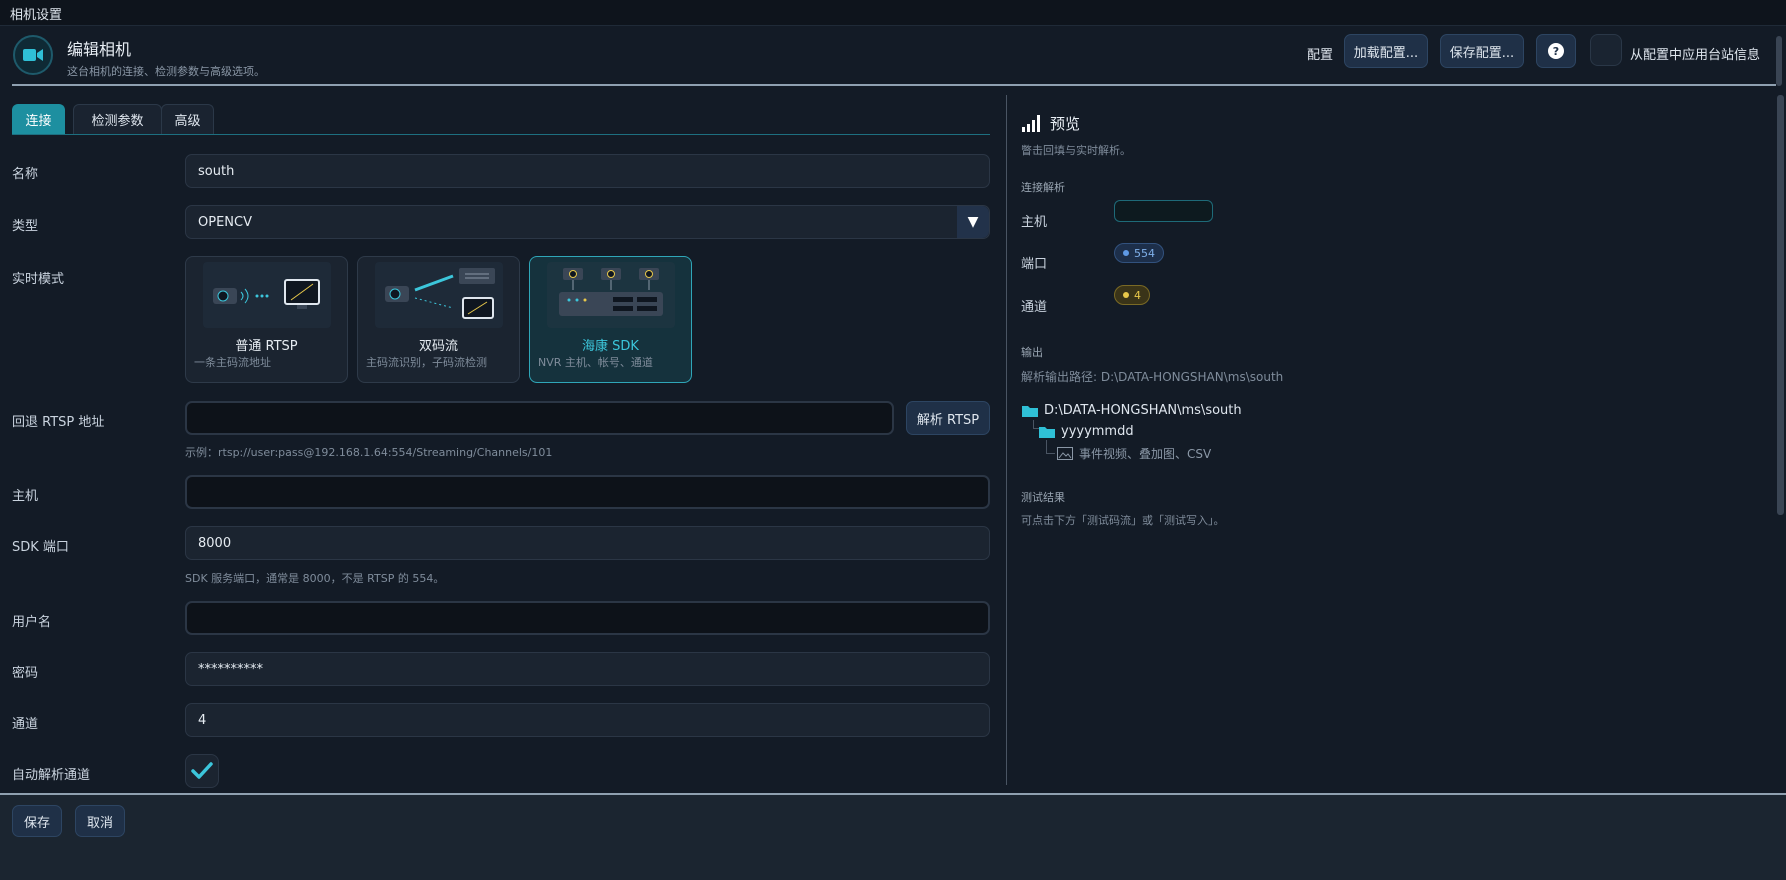 Image resolution: width=1786 pixels, height=880 pixels. Describe the element at coordinates (1032, 125) in the screenshot. I see `signal-icon` at that location.